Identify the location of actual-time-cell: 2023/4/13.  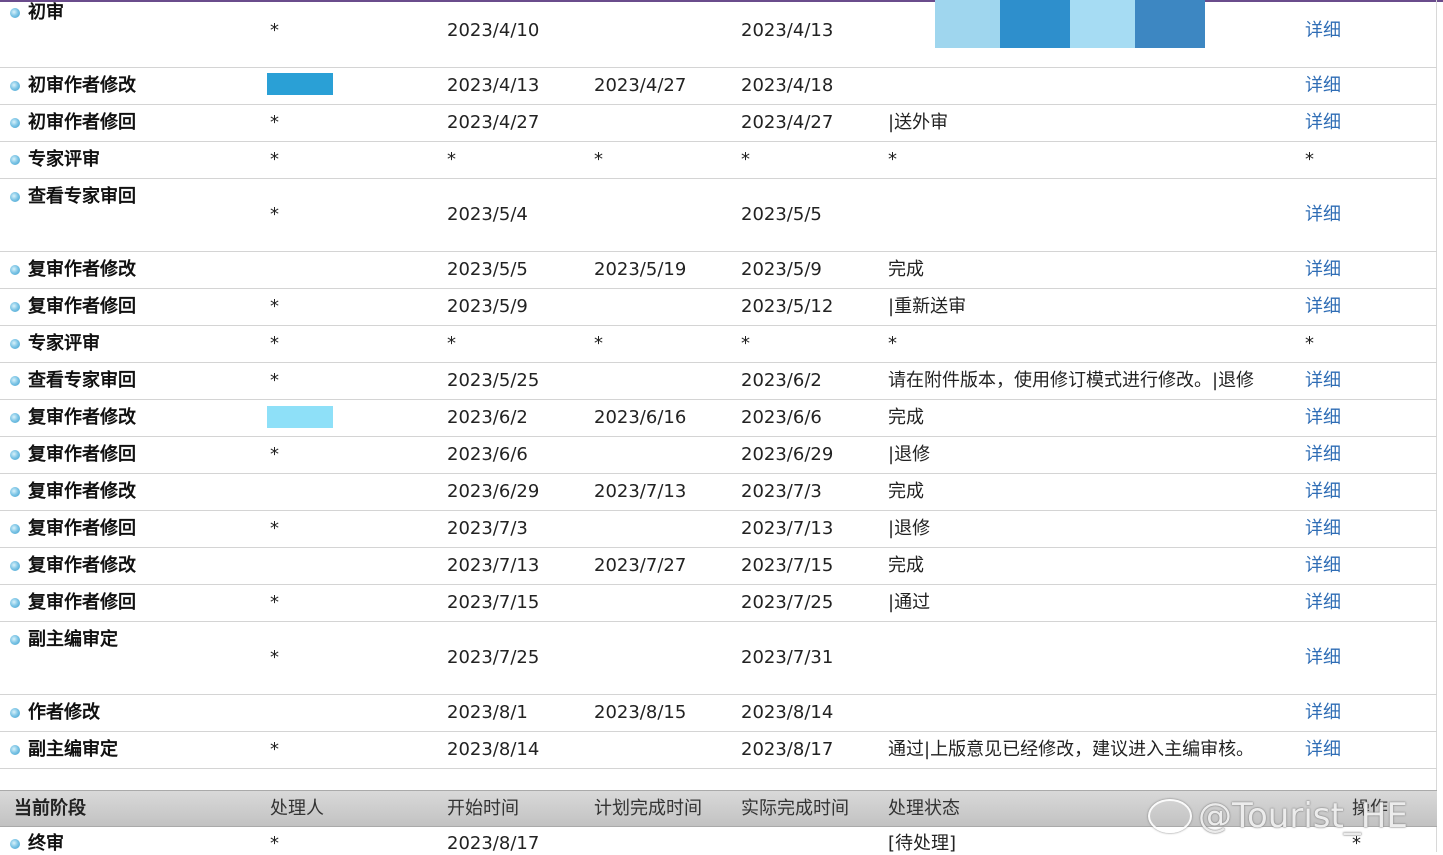
(787, 30).